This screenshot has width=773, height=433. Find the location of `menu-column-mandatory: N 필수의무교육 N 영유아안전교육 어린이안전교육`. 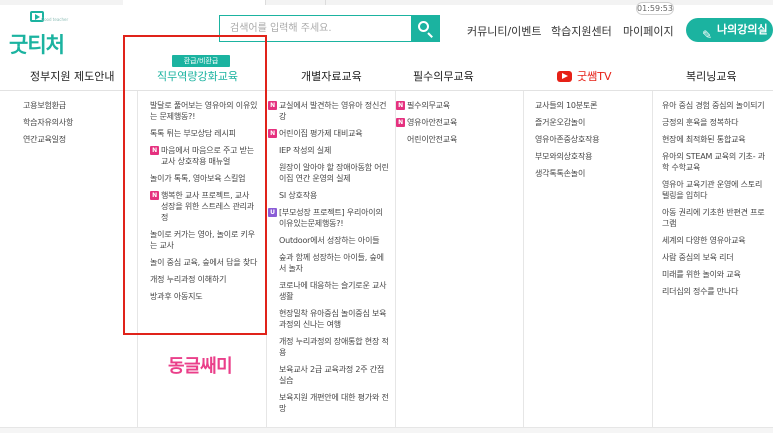

menu-column-mandatory: N 필수의무교육 N 영유아안전교육 어린이안전교육 is located at coordinates (459, 262).